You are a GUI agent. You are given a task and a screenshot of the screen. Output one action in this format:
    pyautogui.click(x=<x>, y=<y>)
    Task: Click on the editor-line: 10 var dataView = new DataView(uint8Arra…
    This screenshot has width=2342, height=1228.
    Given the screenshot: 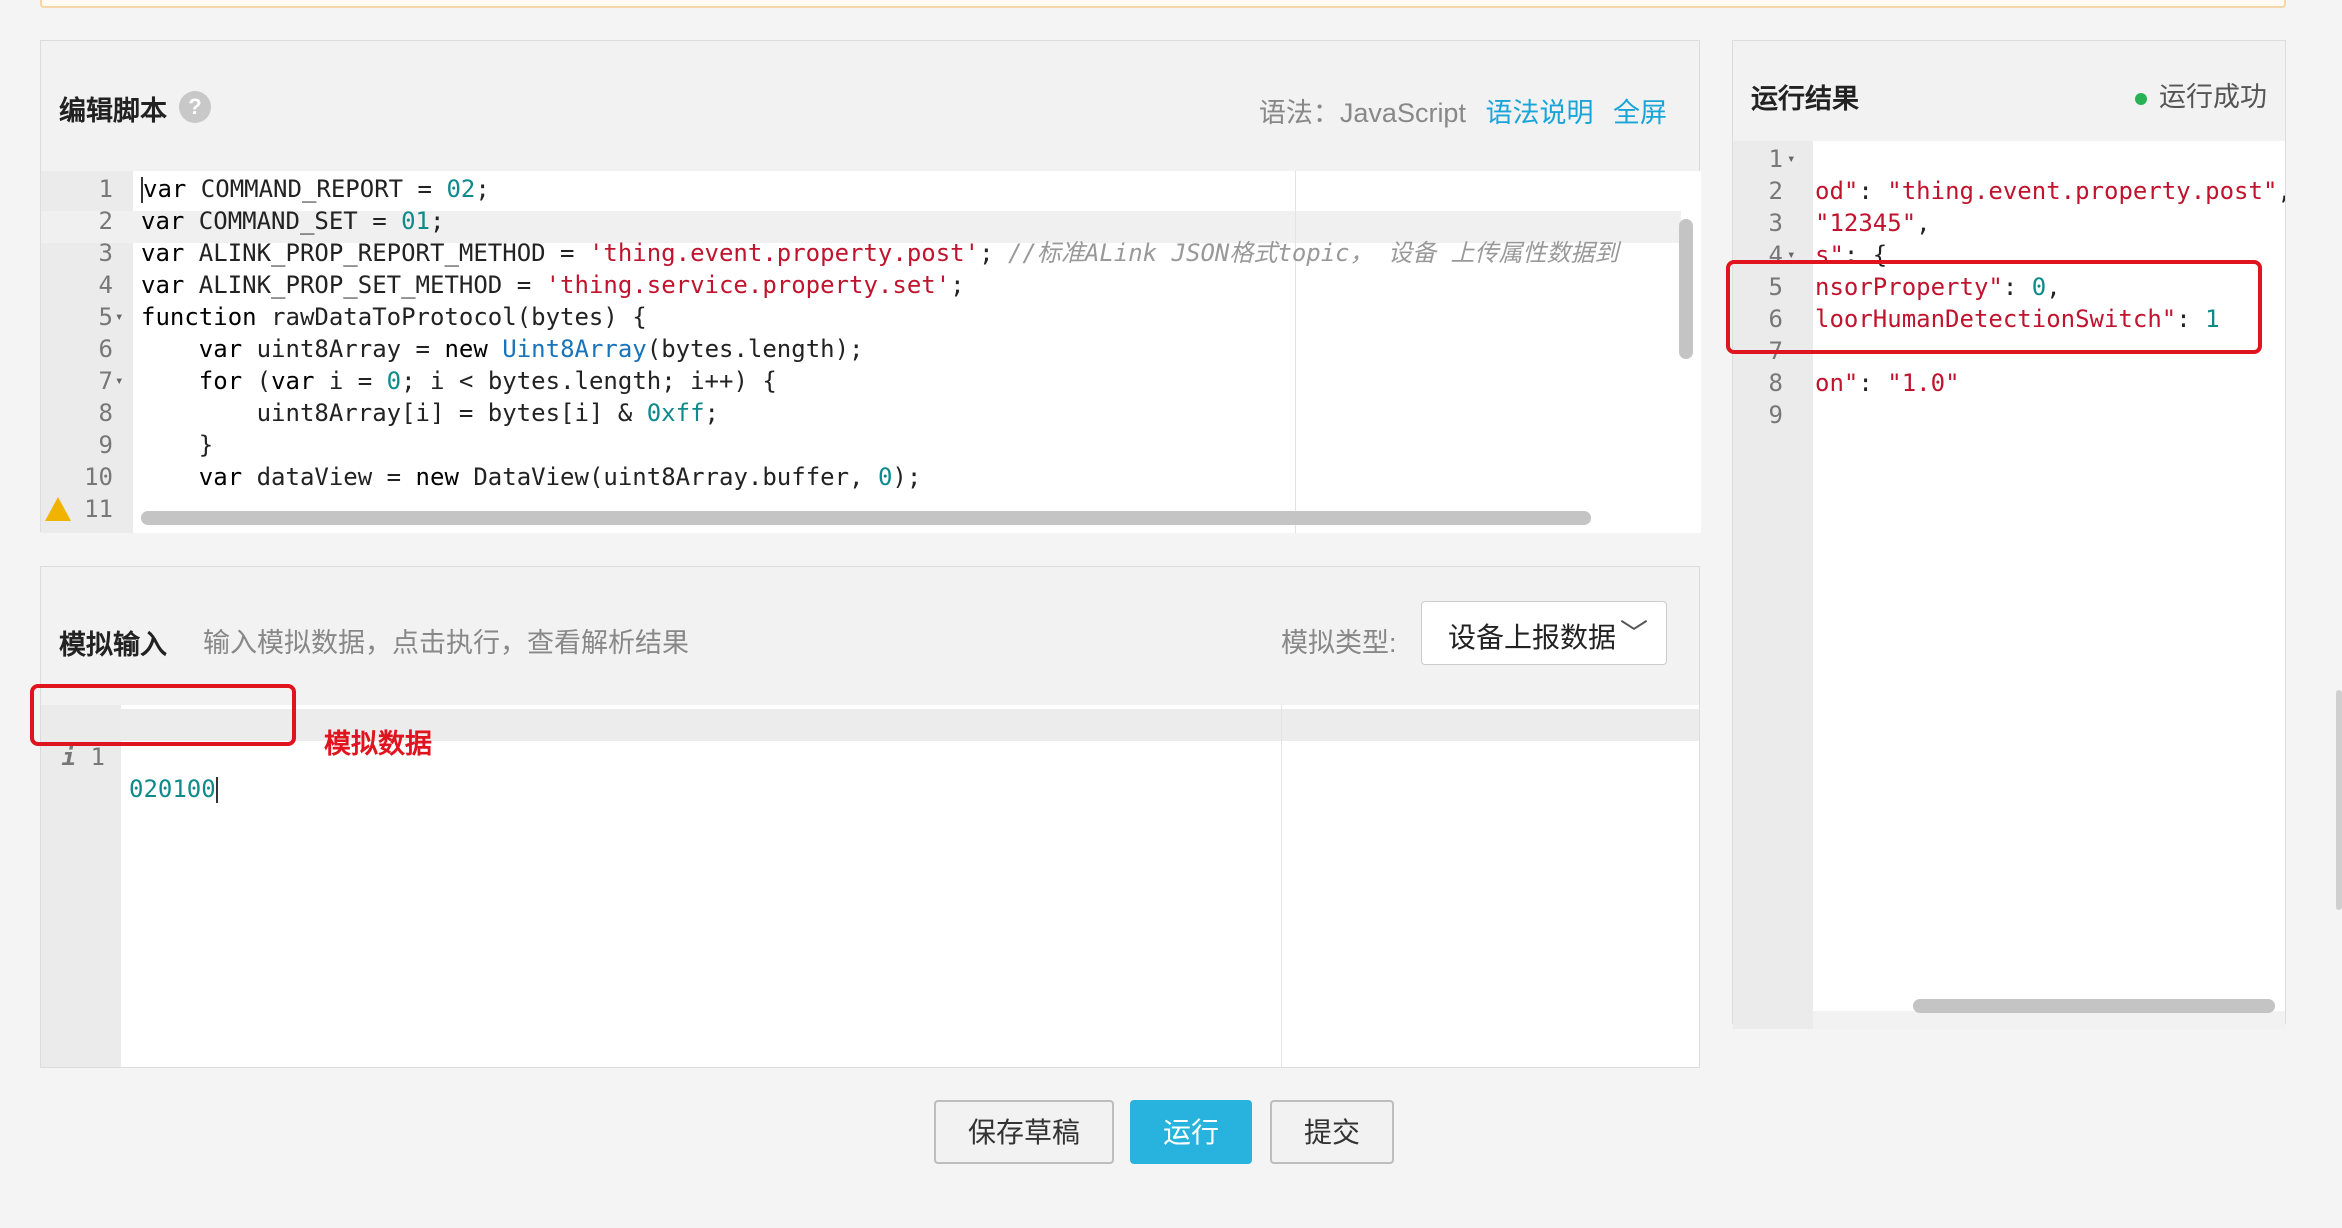 What is the action you would take?
    pyautogui.click(x=871, y=477)
    